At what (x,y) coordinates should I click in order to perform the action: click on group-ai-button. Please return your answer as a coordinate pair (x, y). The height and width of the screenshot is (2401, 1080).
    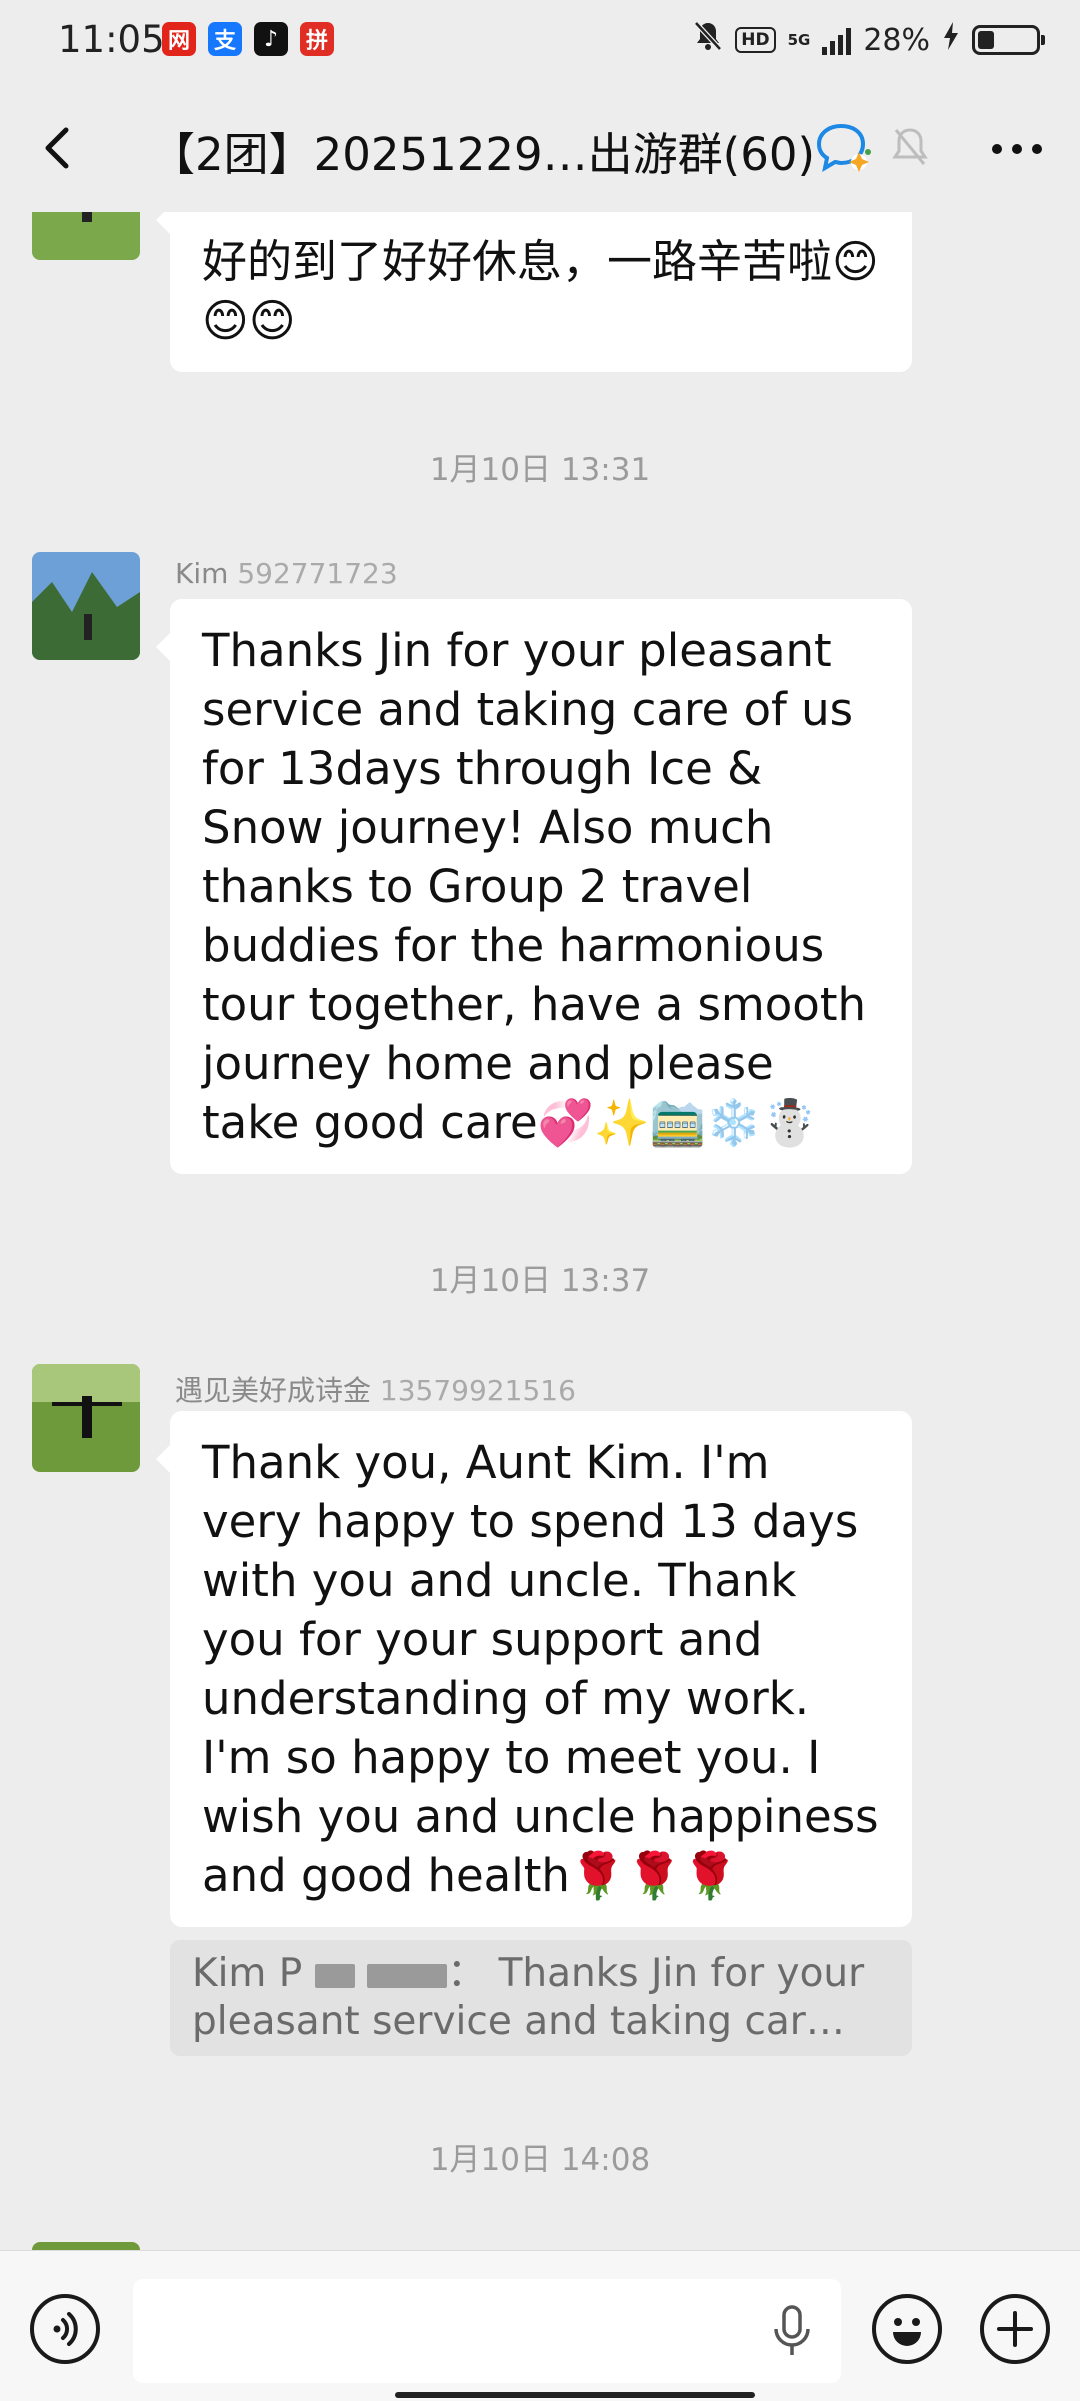
    Looking at the image, I should click on (845, 151).